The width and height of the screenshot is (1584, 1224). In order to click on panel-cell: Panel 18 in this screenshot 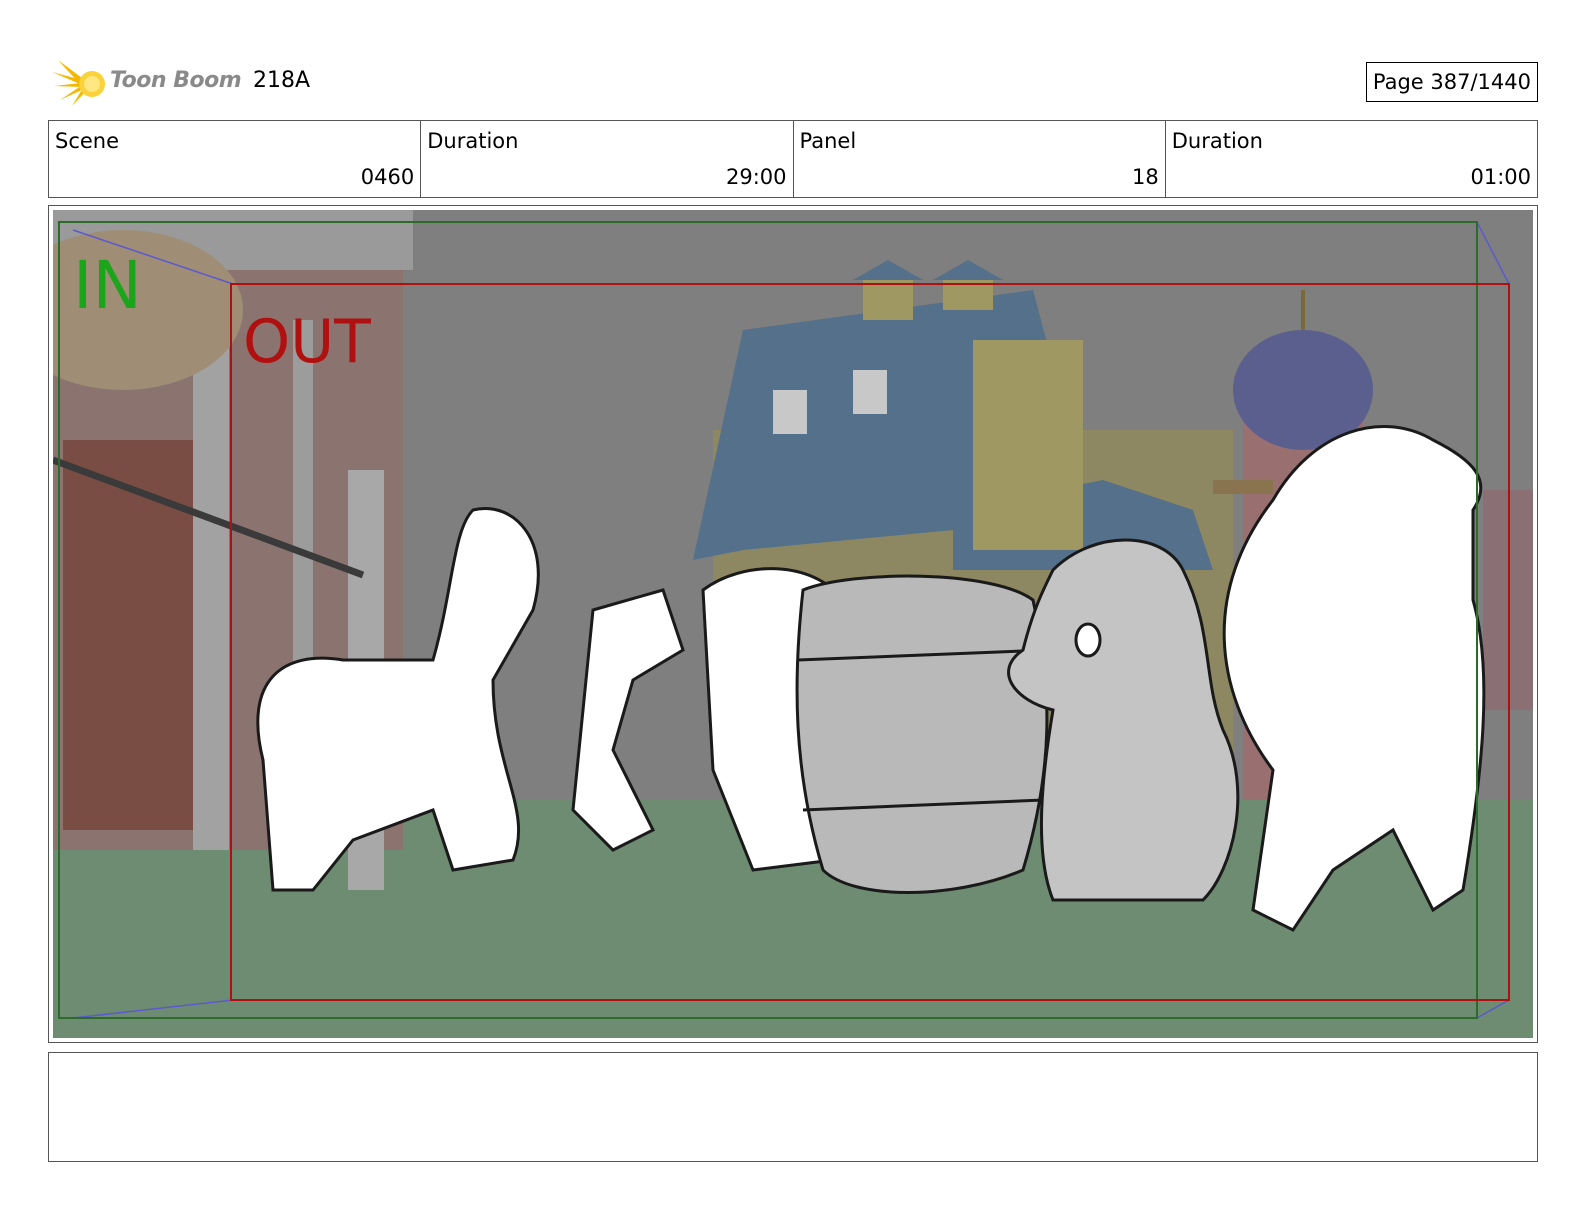, I will do `click(980, 159)`.